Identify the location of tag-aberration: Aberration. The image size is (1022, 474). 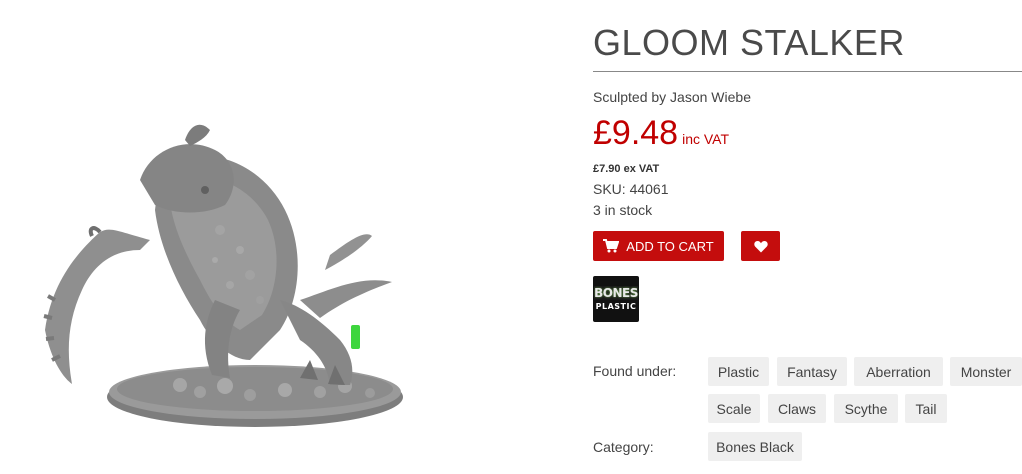
(898, 371).